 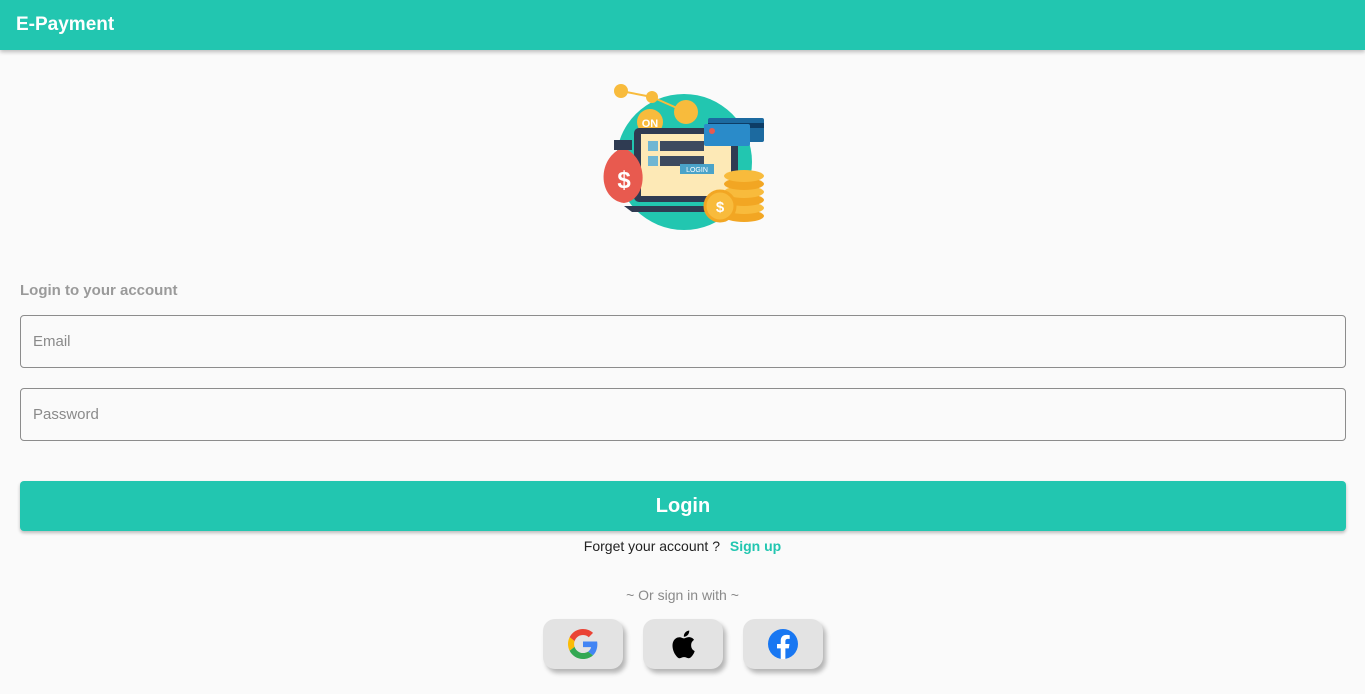 What do you see at coordinates (720, 207) in the screenshot?
I see `coin-dollar-sign: $` at bounding box center [720, 207].